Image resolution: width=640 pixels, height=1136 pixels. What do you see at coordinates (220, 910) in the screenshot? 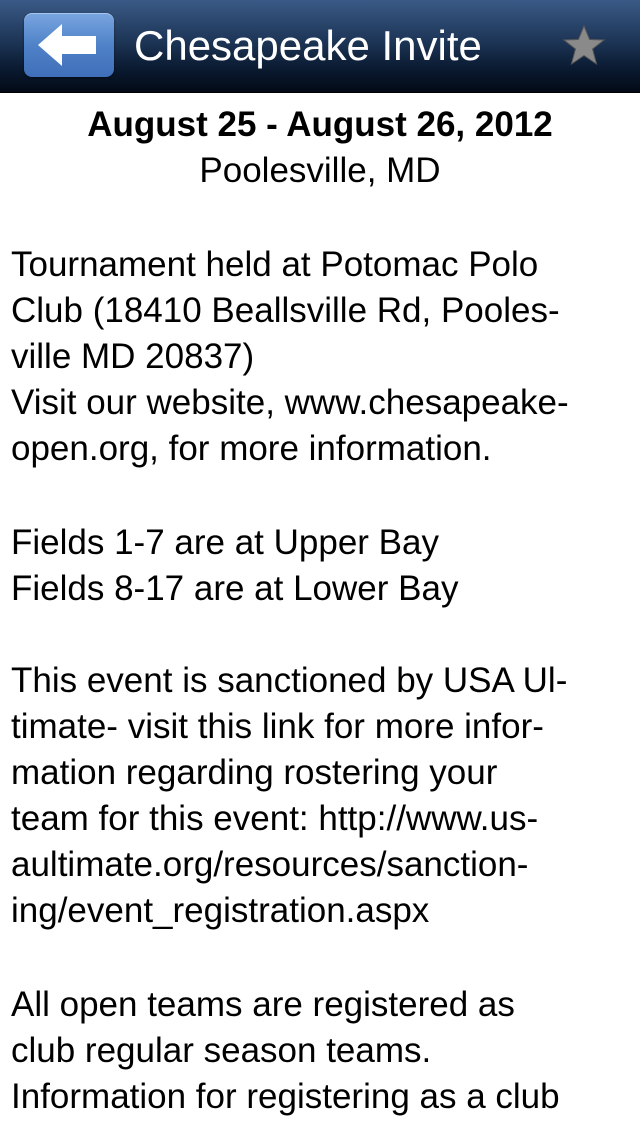
I see `sanction-link-line: ing/event_registration.aspx` at bounding box center [220, 910].